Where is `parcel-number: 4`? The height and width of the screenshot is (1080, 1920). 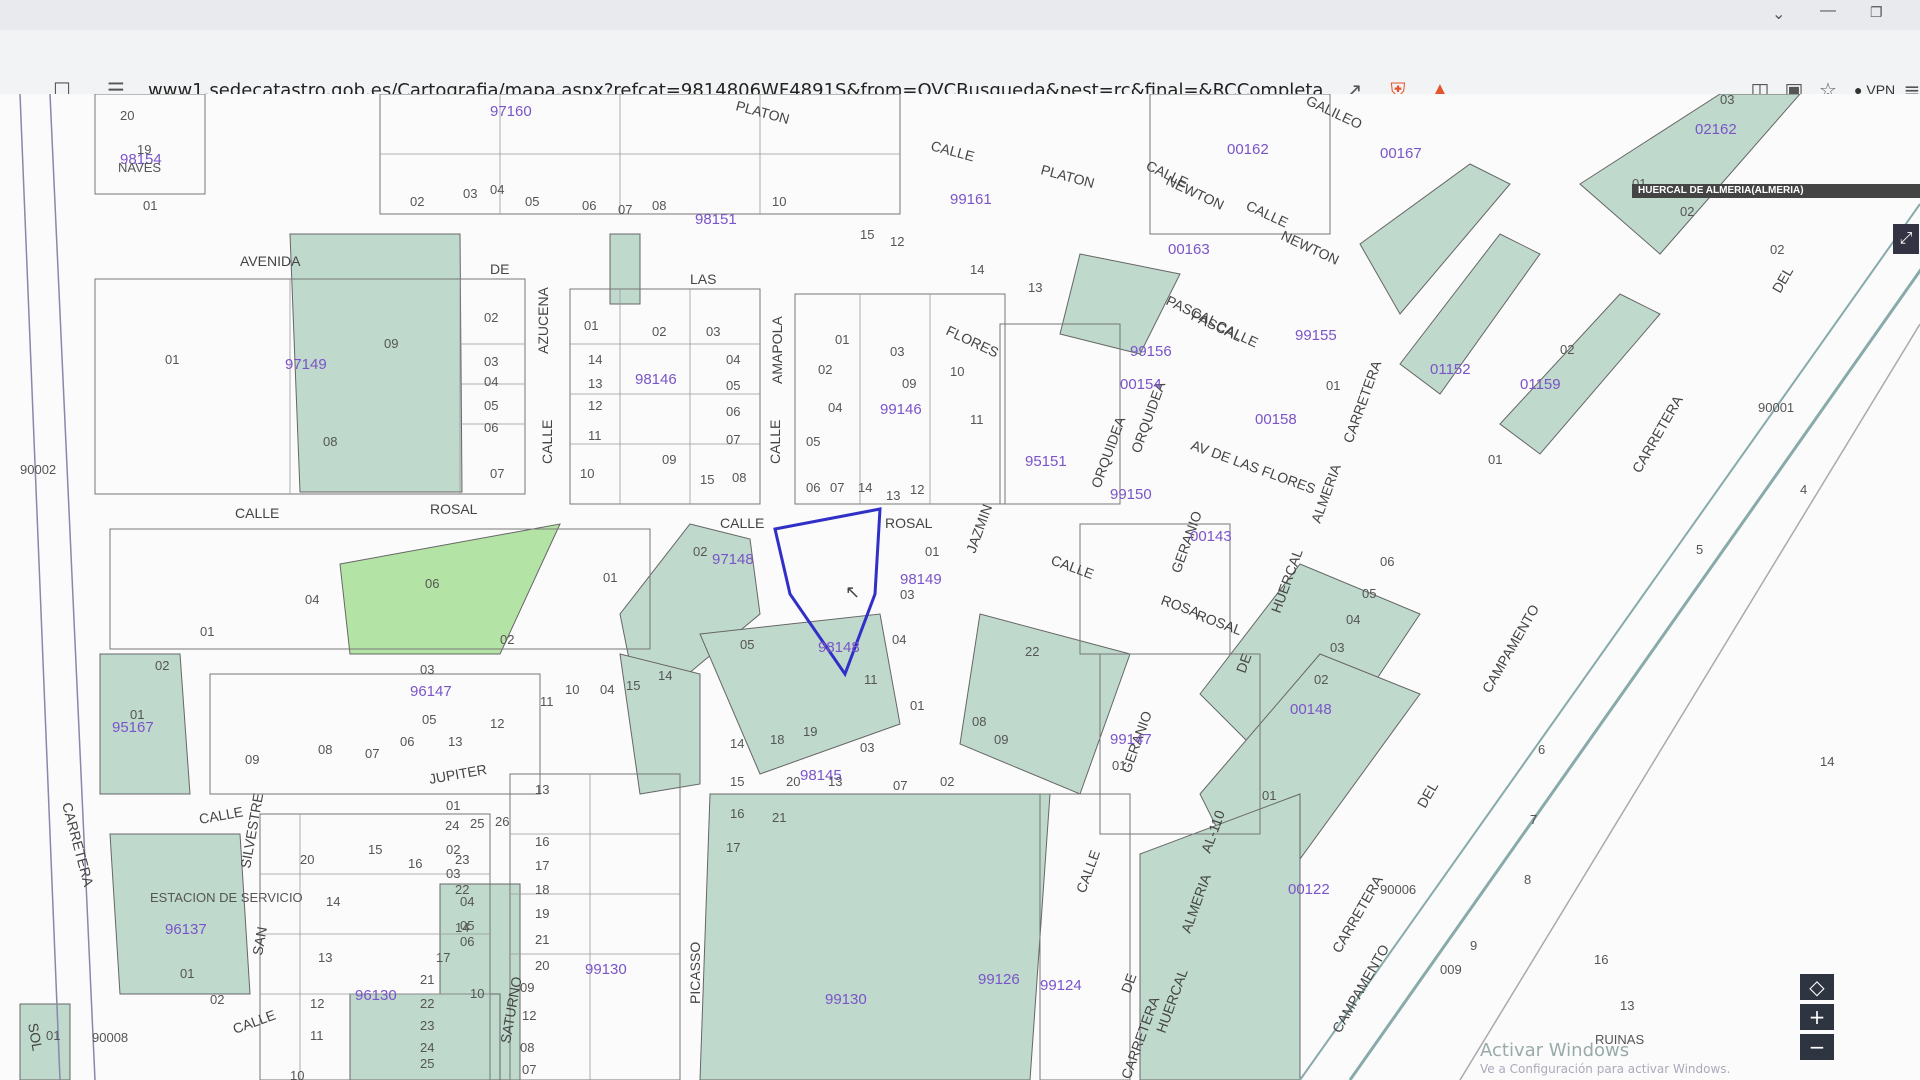 parcel-number: 4 is located at coordinates (1803, 489).